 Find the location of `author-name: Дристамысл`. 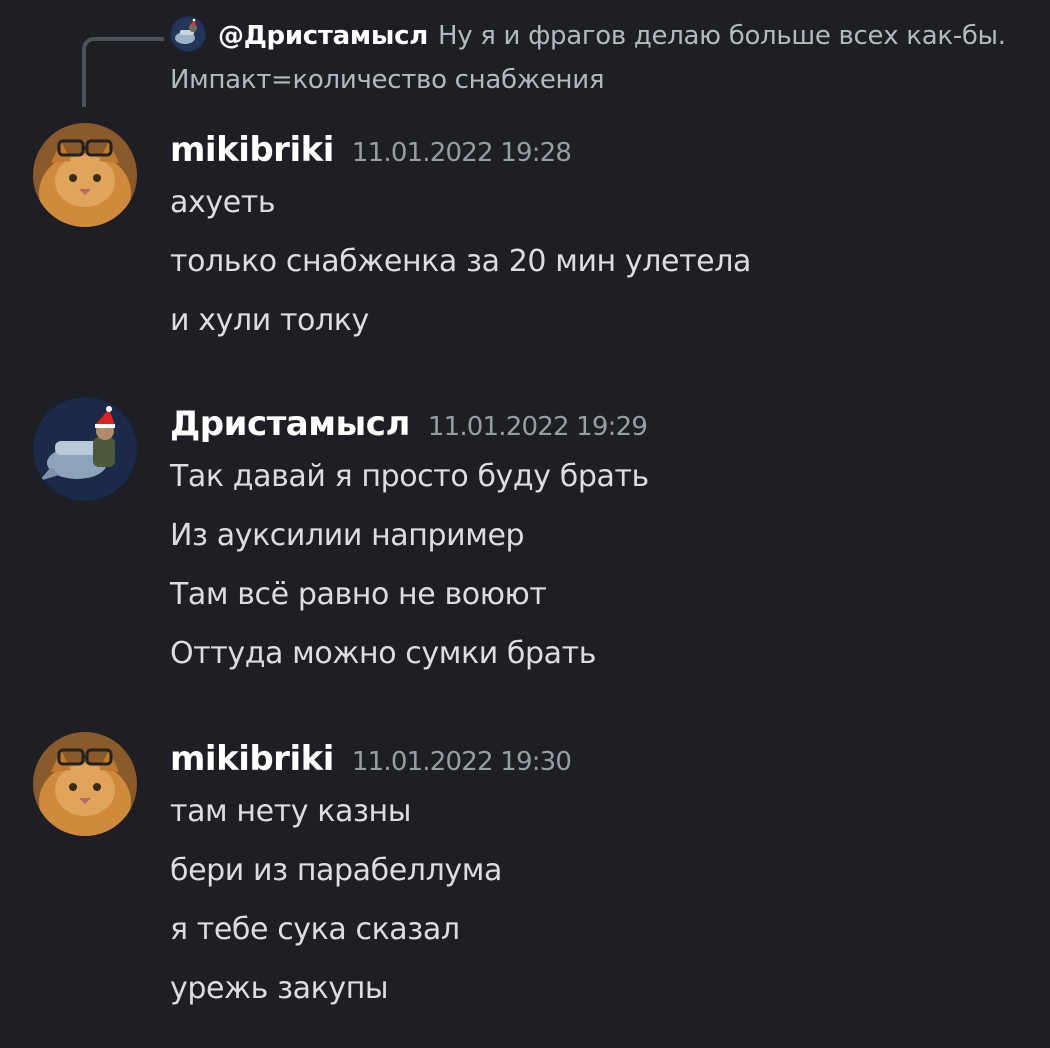

author-name: Дристамысл is located at coordinates (290, 424).